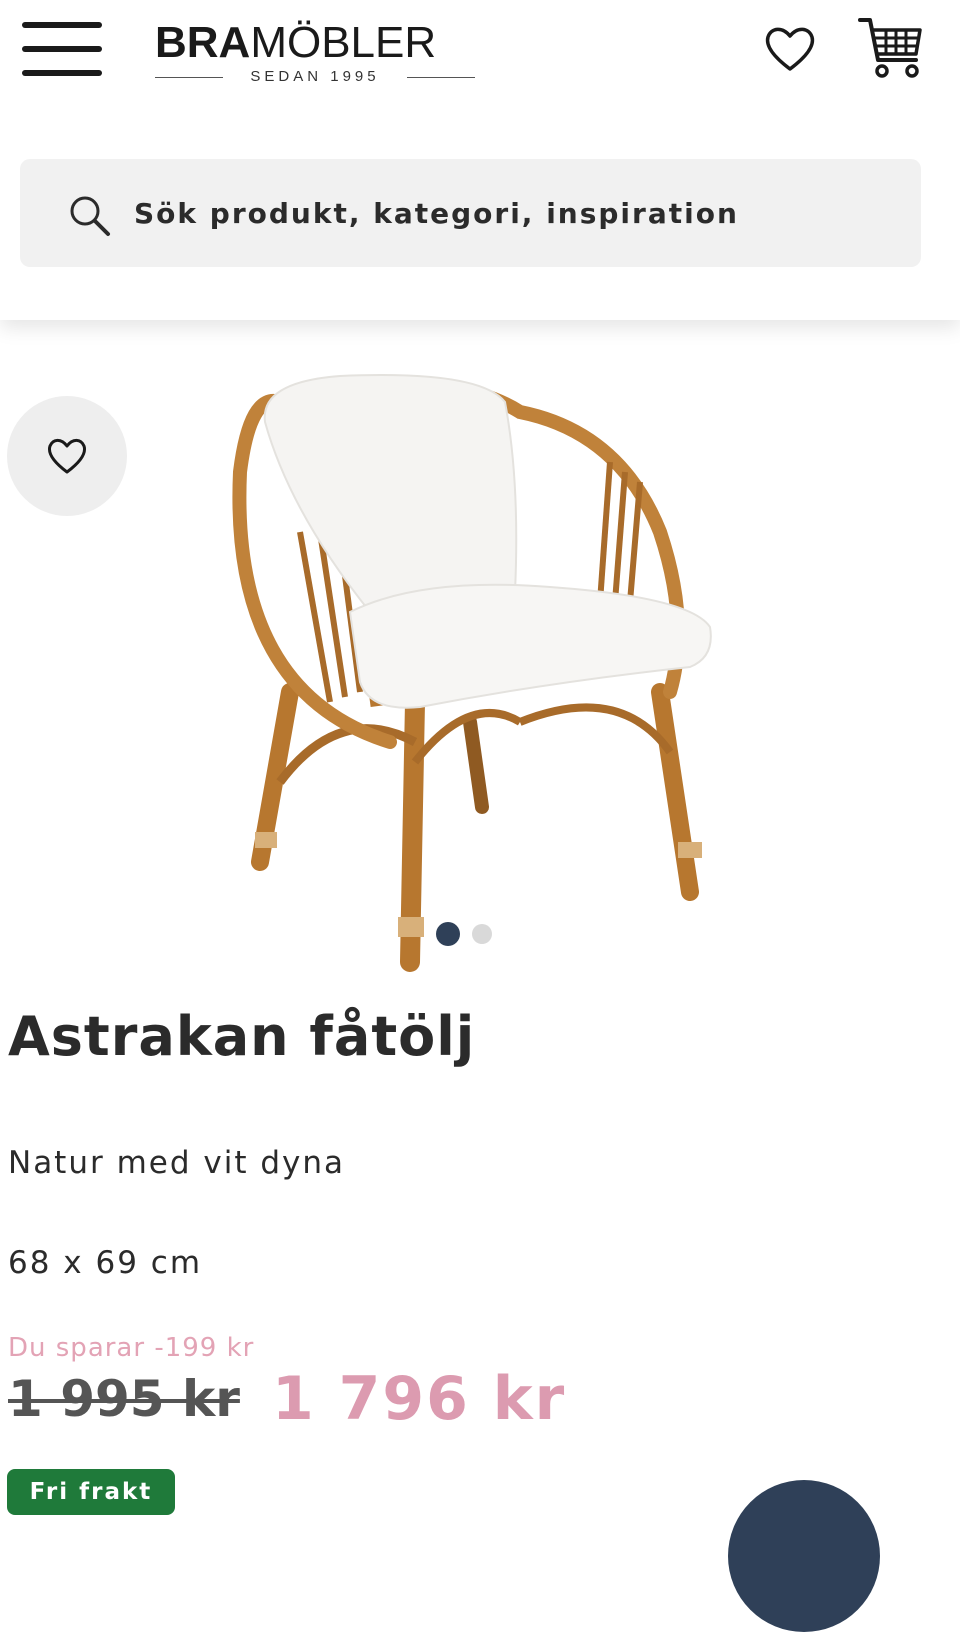 The image size is (960, 1632). I want to click on shopping-cart-icon, so click(891, 48).